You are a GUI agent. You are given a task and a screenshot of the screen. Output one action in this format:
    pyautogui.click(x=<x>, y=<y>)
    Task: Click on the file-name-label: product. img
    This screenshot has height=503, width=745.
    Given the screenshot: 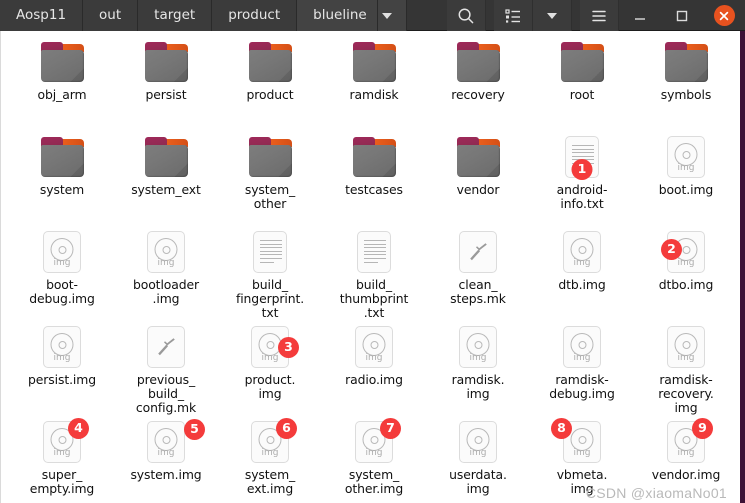 What is the action you would take?
    pyautogui.click(x=270, y=387)
    